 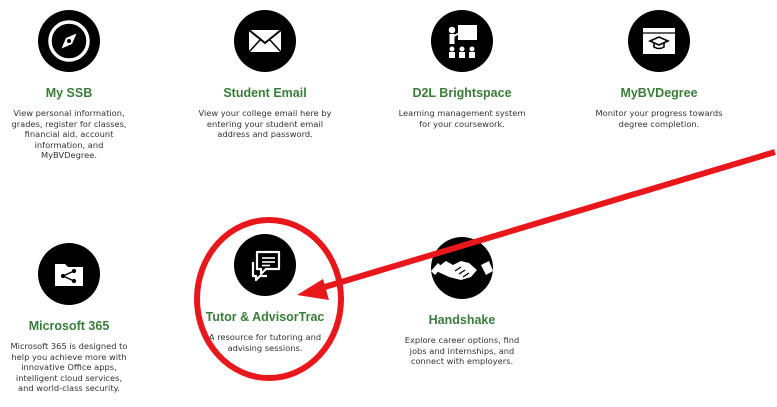 What do you see at coordinates (659, 41) in the screenshot?
I see `graduation-cap-window-icon` at bounding box center [659, 41].